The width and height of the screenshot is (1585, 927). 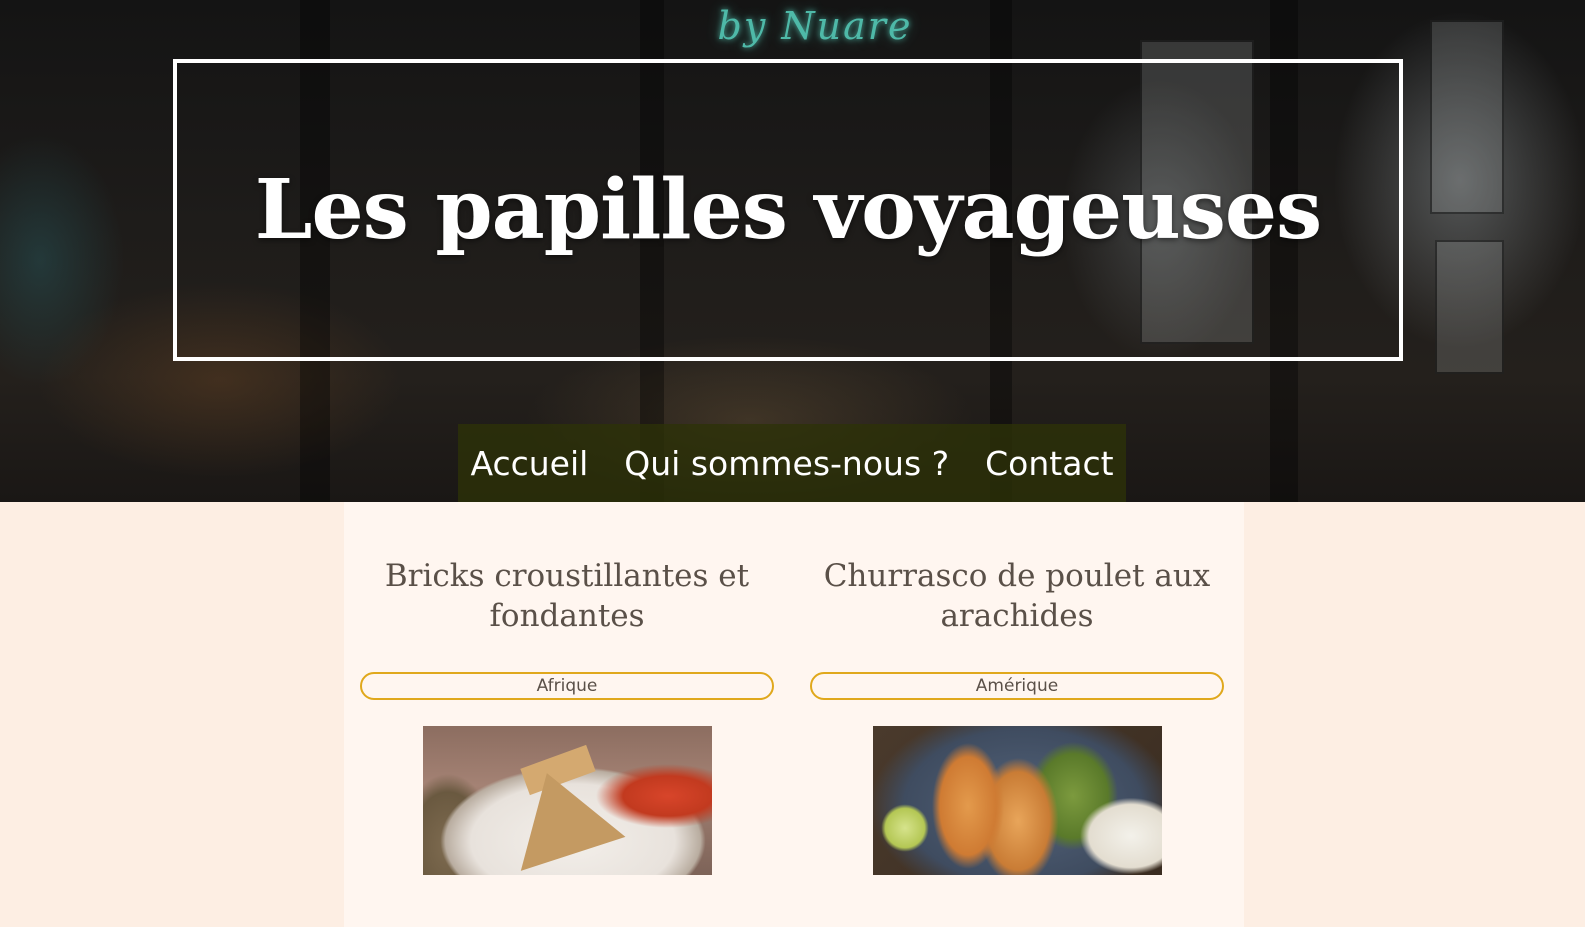 What do you see at coordinates (1049, 463) in the screenshot?
I see `nav-link-contact: Contact` at bounding box center [1049, 463].